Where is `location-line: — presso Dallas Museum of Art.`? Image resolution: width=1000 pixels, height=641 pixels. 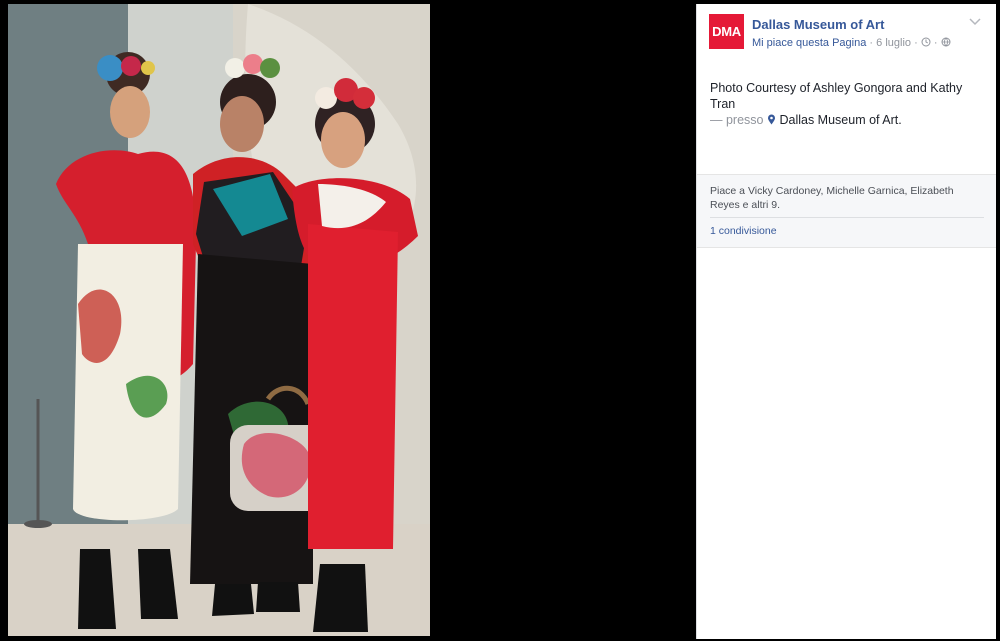
location-line: — presso Dallas Museum of Art. is located at coordinates (847, 120).